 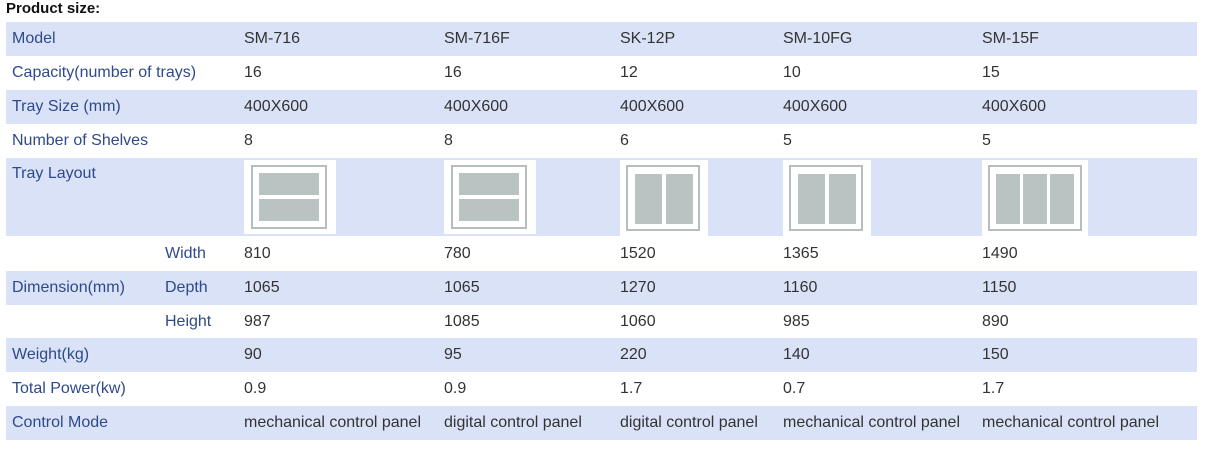 What do you see at coordinates (1000, 253) in the screenshot?
I see `cell-value: 1490` at bounding box center [1000, 253].